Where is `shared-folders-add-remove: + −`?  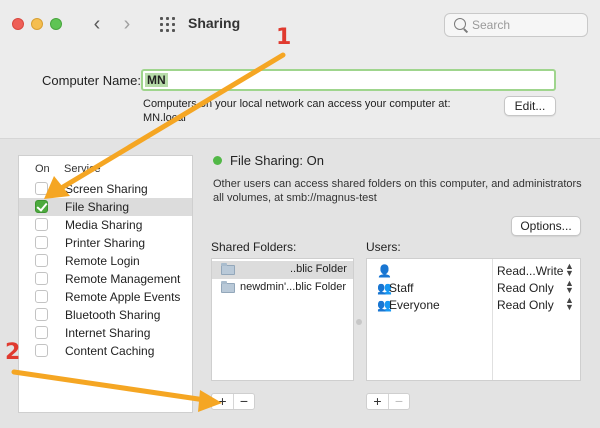 shared-folders-add-remove: + − is located at coordinates (233, 401).